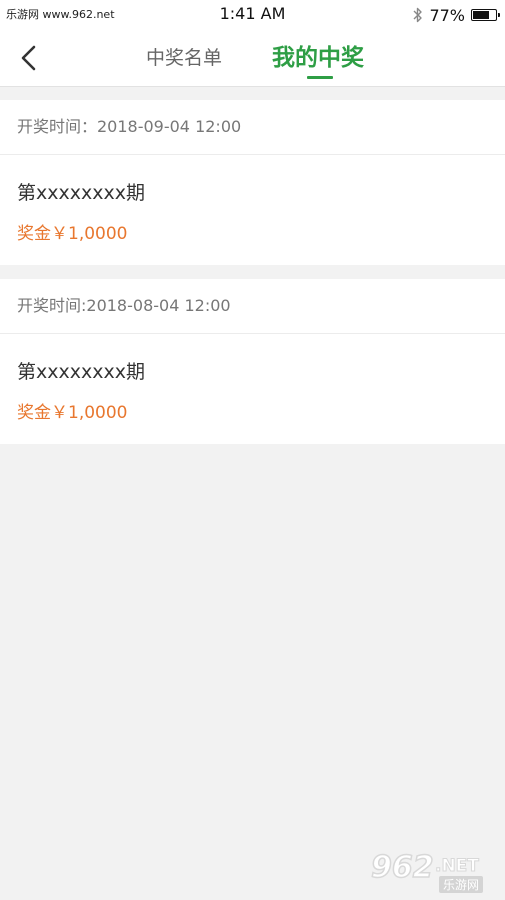 The image size is (505, 900). I want to click on watermark-number: 962, so click(402, 867).